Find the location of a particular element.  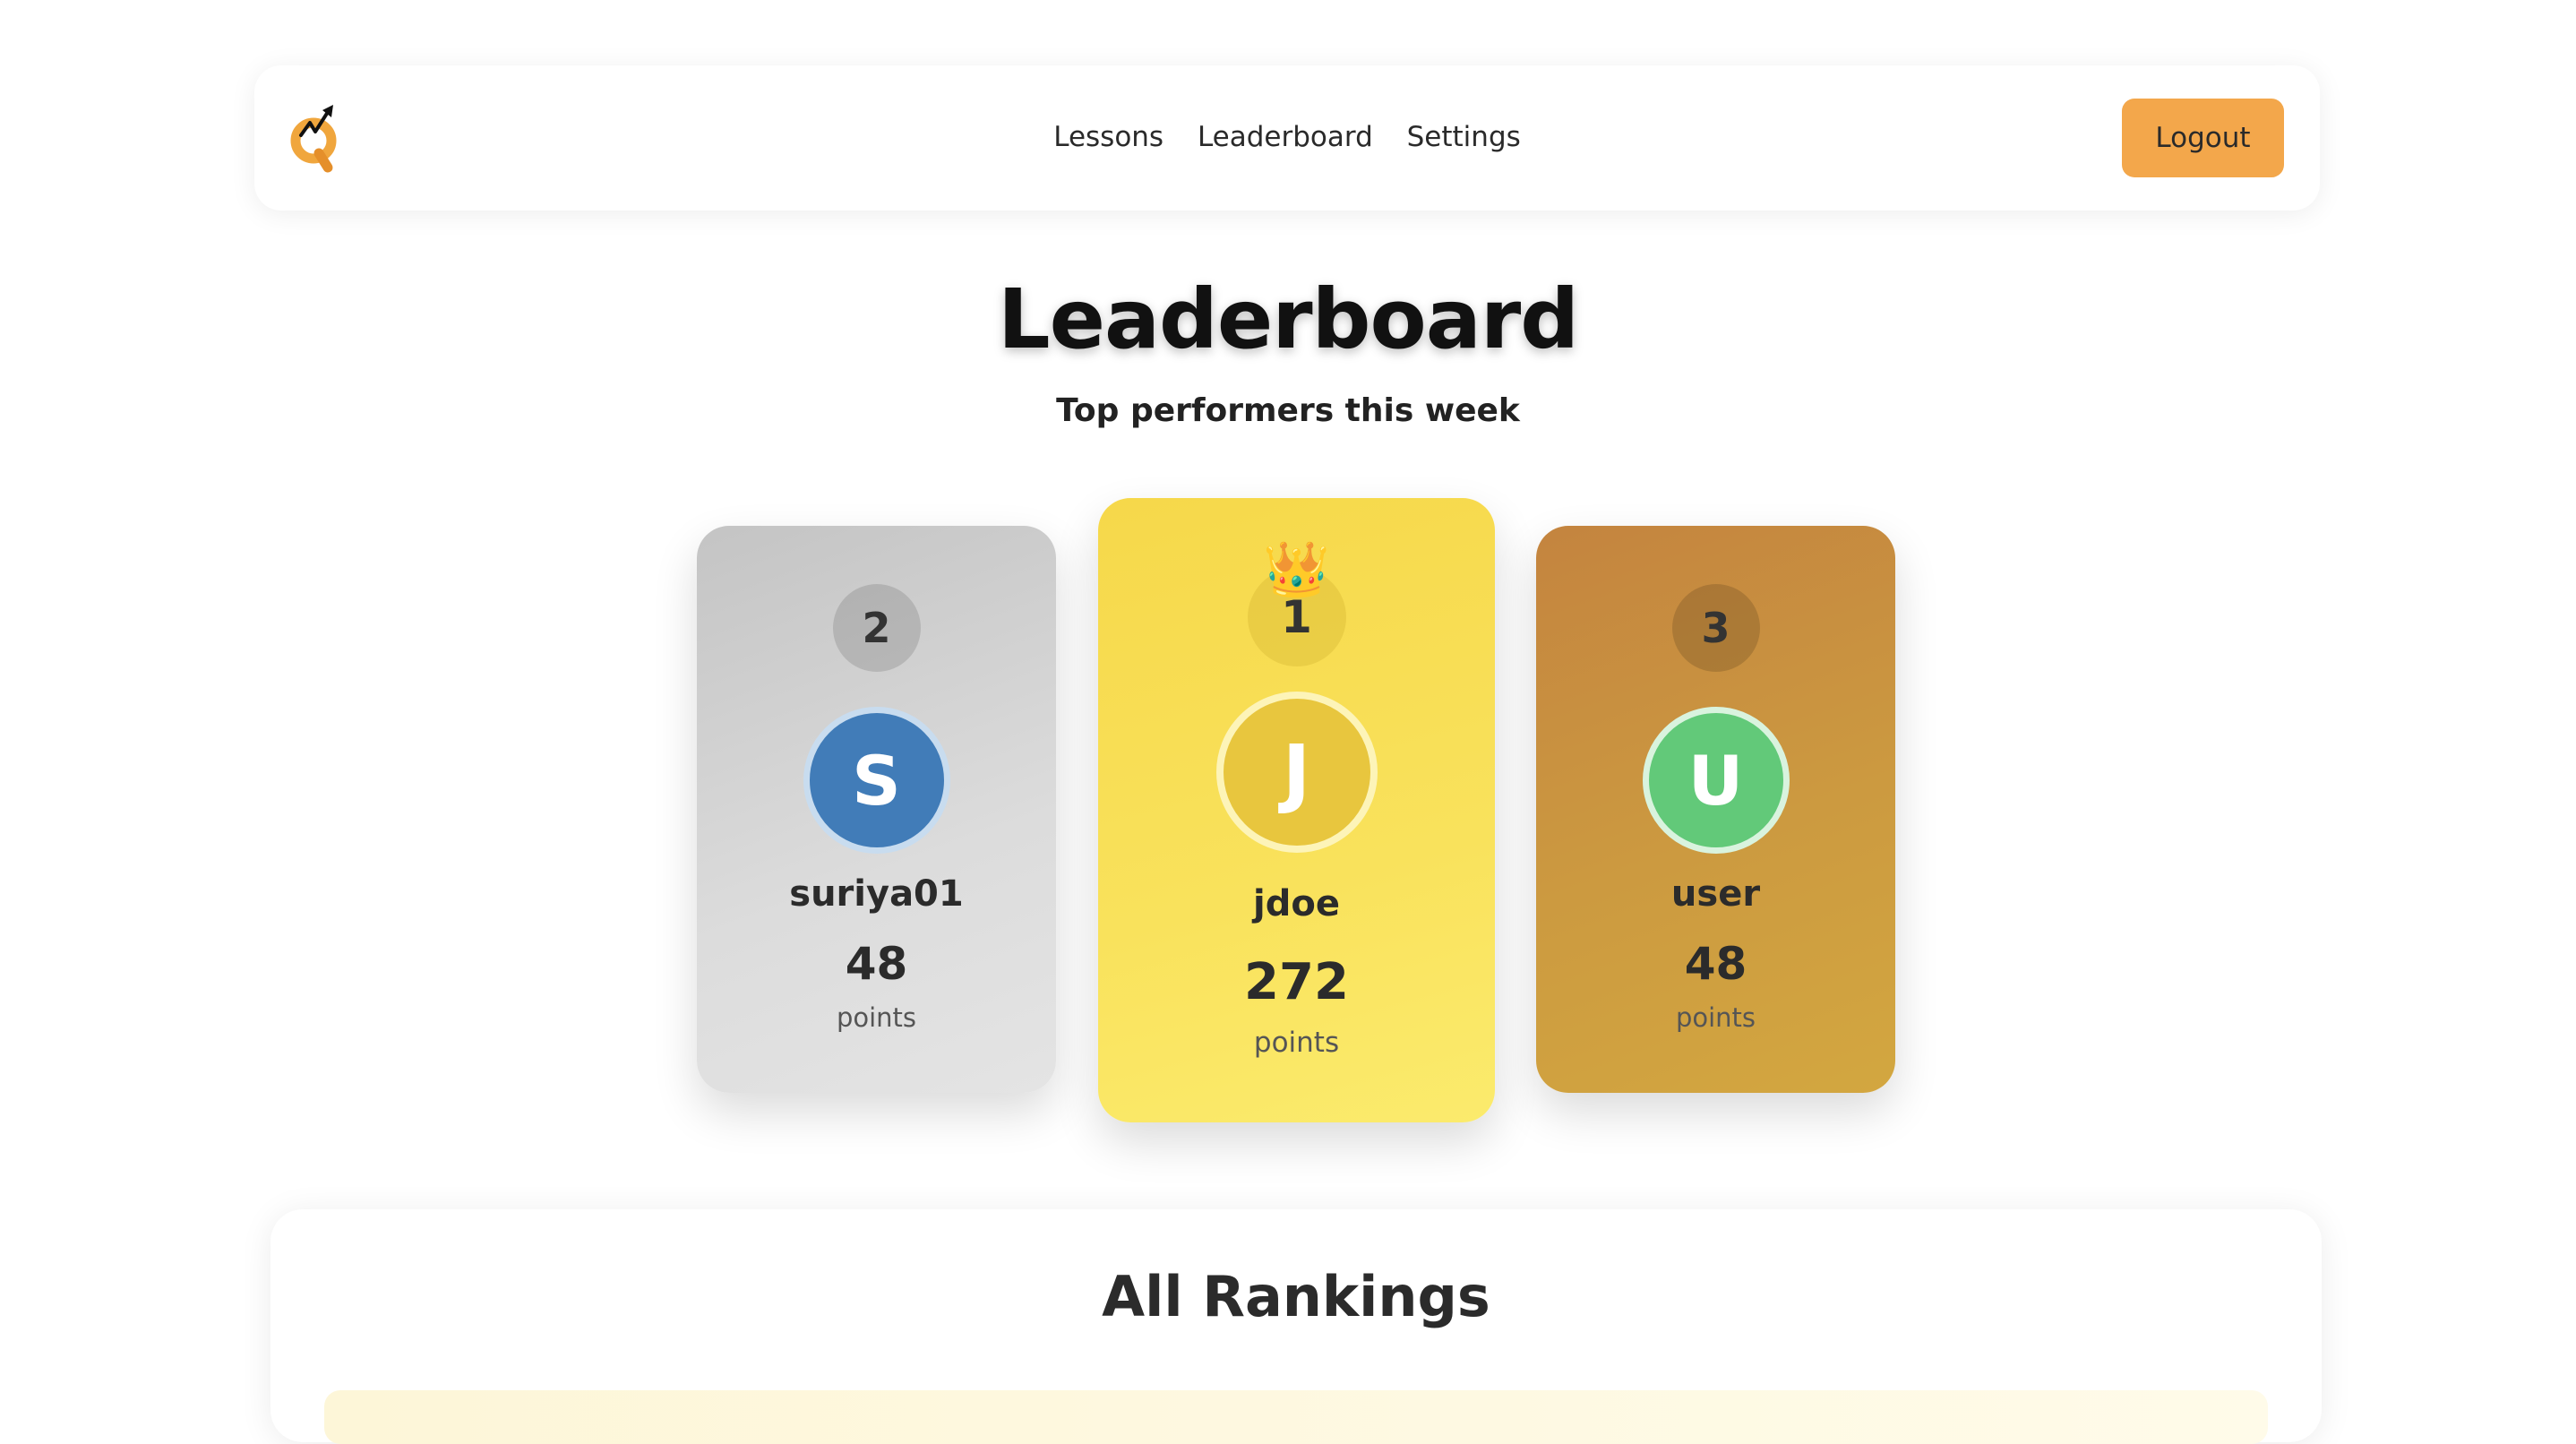

rank-badge: 3 is located at coordinates (1715, 628).